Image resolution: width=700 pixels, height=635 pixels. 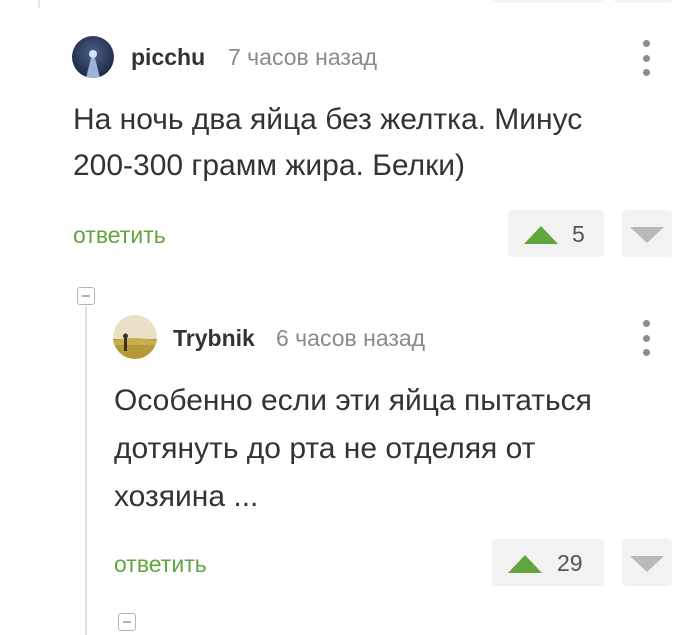 What do you see at coordinates (353, 400) in the screenshot?
I see `comment-text-line: Особенно если эти яйца пытаться` at bounding box center [353, 400].